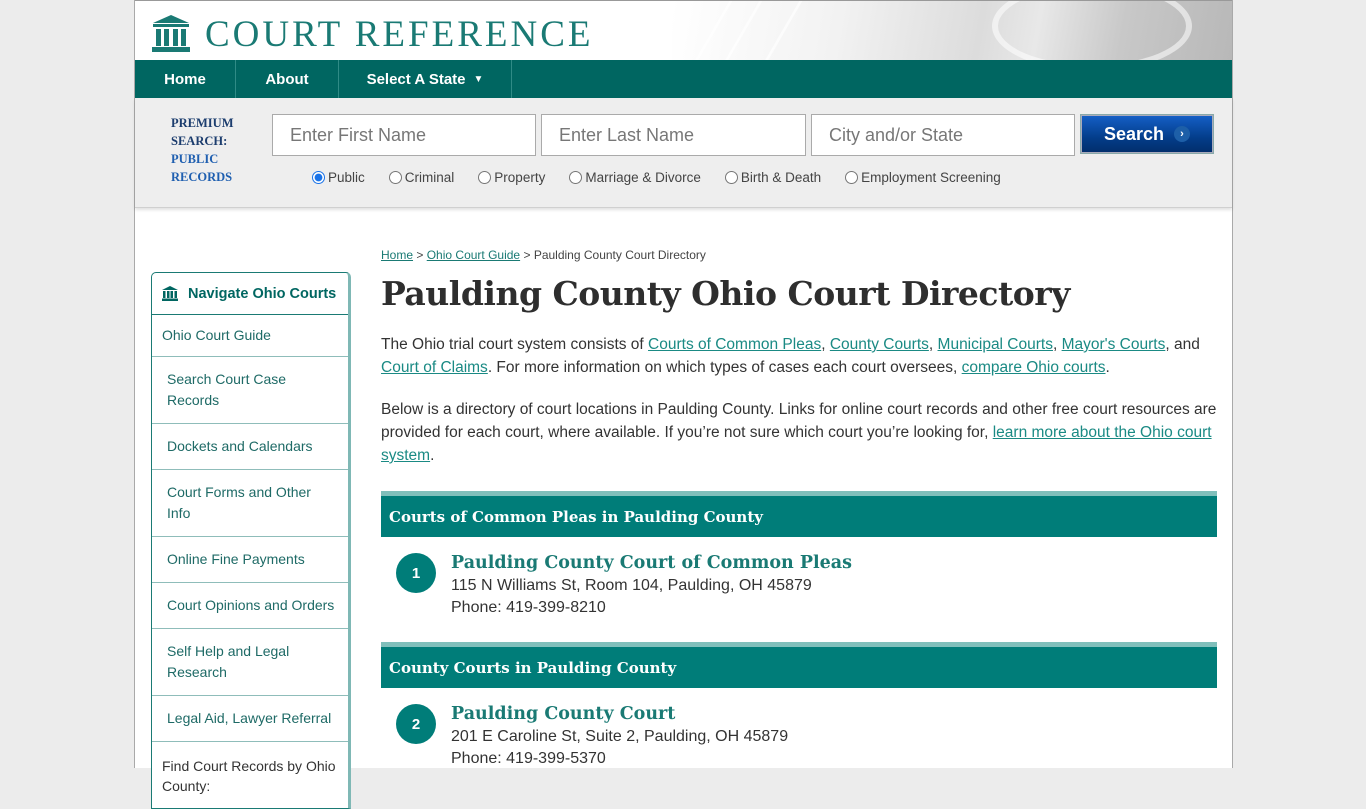 This screenshot has height=809, width=1366. Describe the element at coordinates (262, 293) in the screenshot. I see `sidebar-title: Navigate Ohio Courts` at that location.